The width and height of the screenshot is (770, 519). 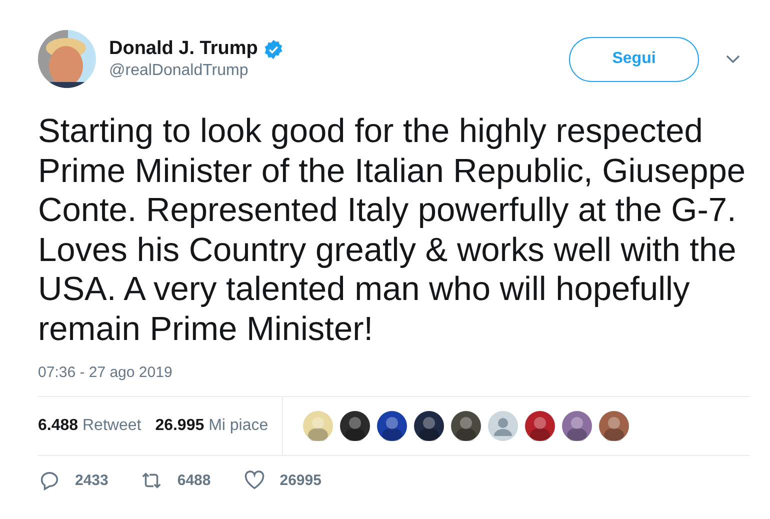 I want to click on author-name: Donald J. Trump, so click(x=183, y=49).